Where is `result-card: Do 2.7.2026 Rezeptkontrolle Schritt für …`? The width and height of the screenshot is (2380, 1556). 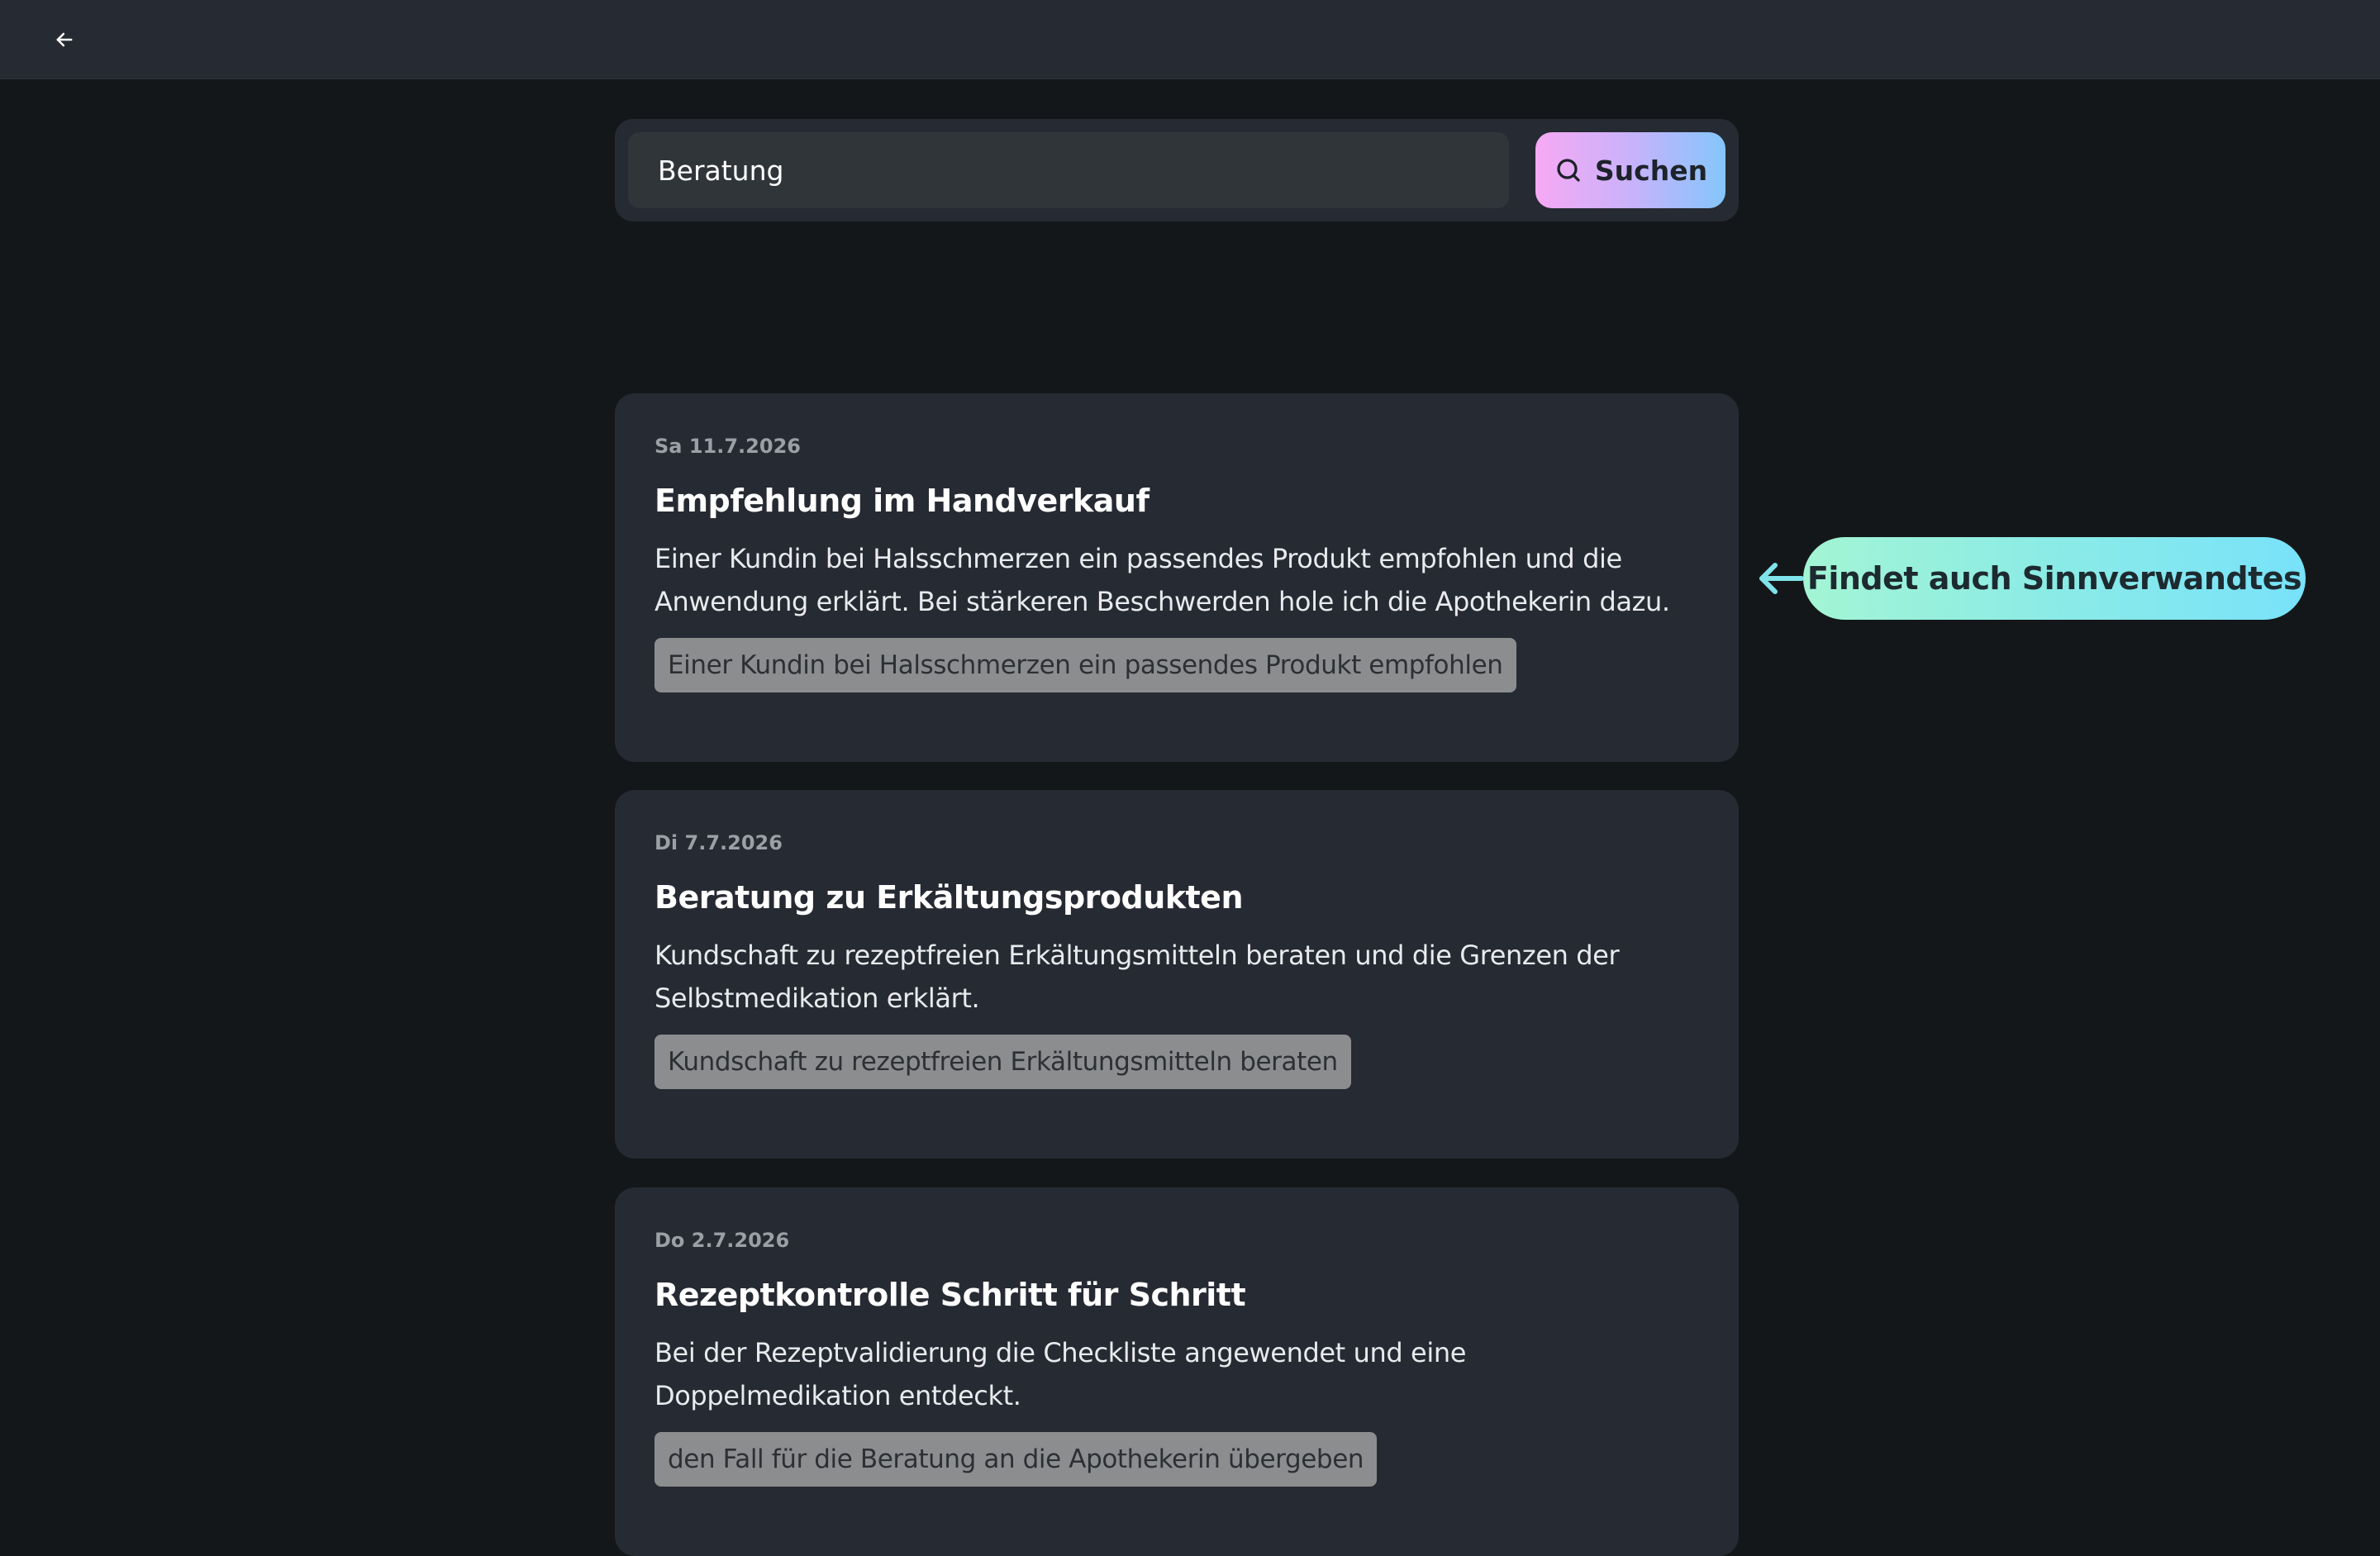
result-card: Do 2.7.2026 Rezeptkontrolle Schritt für … is located at coordinates (1177, 1371).